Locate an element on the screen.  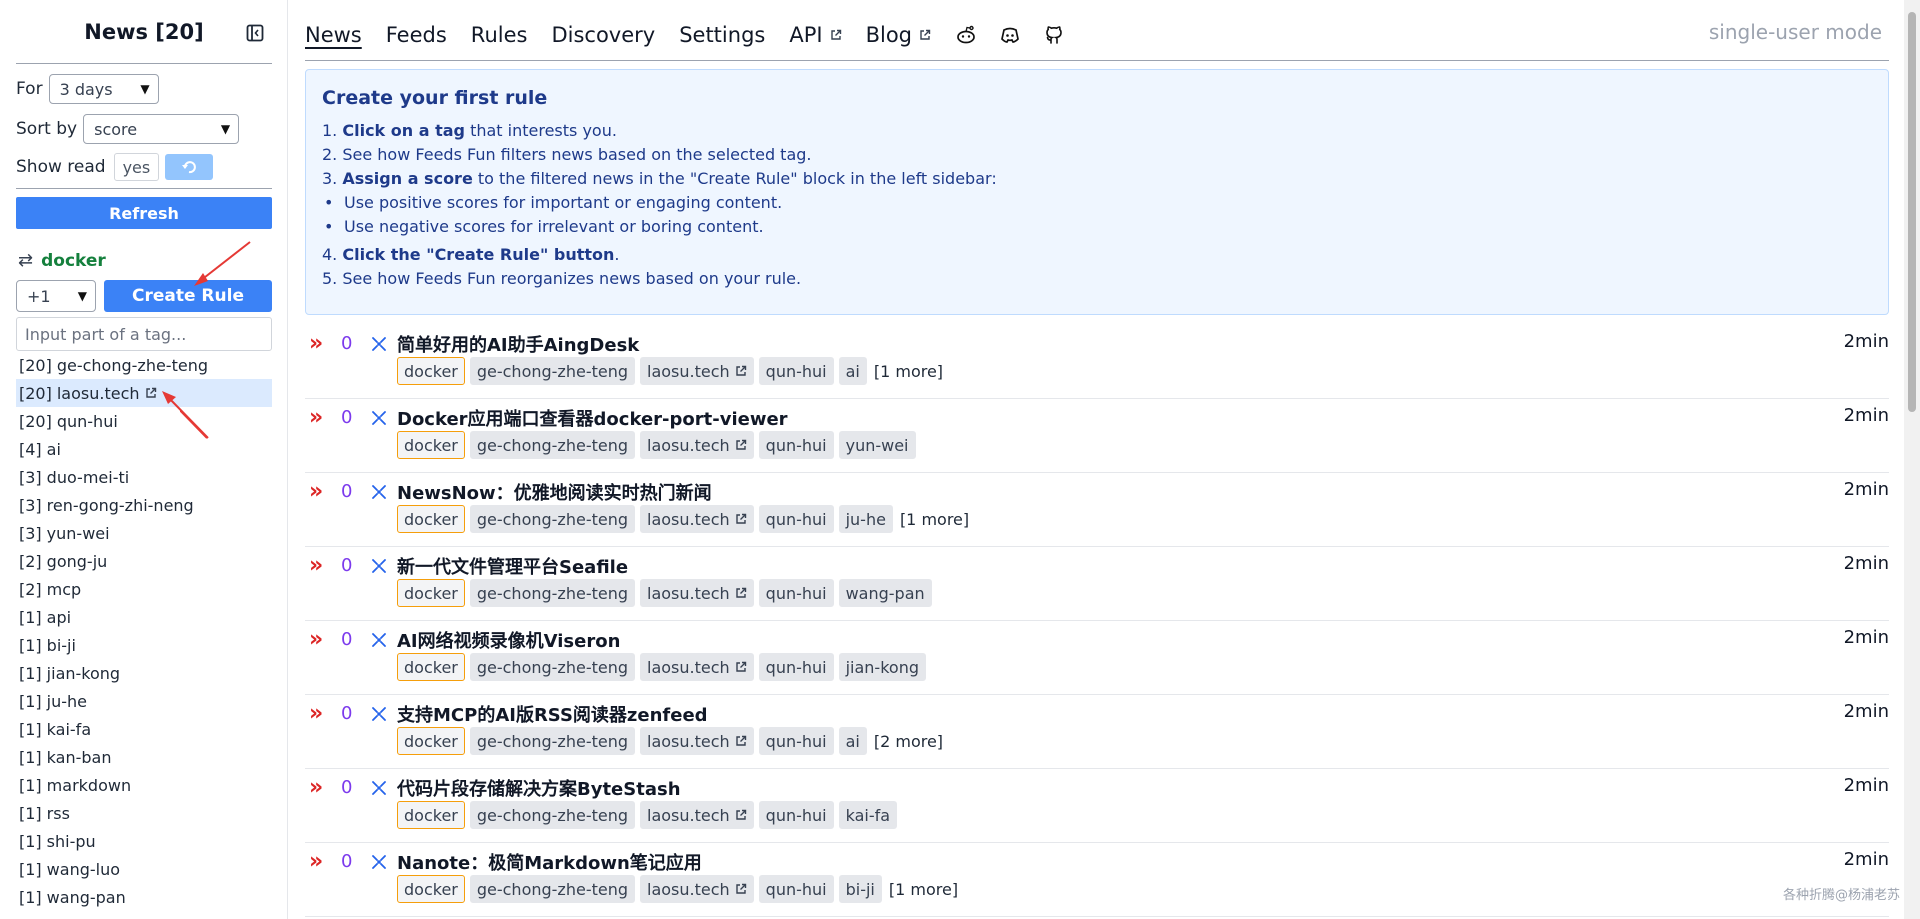
news-title: 代码片段存储解决方案ByteStash is located at coordinates (539, 788).